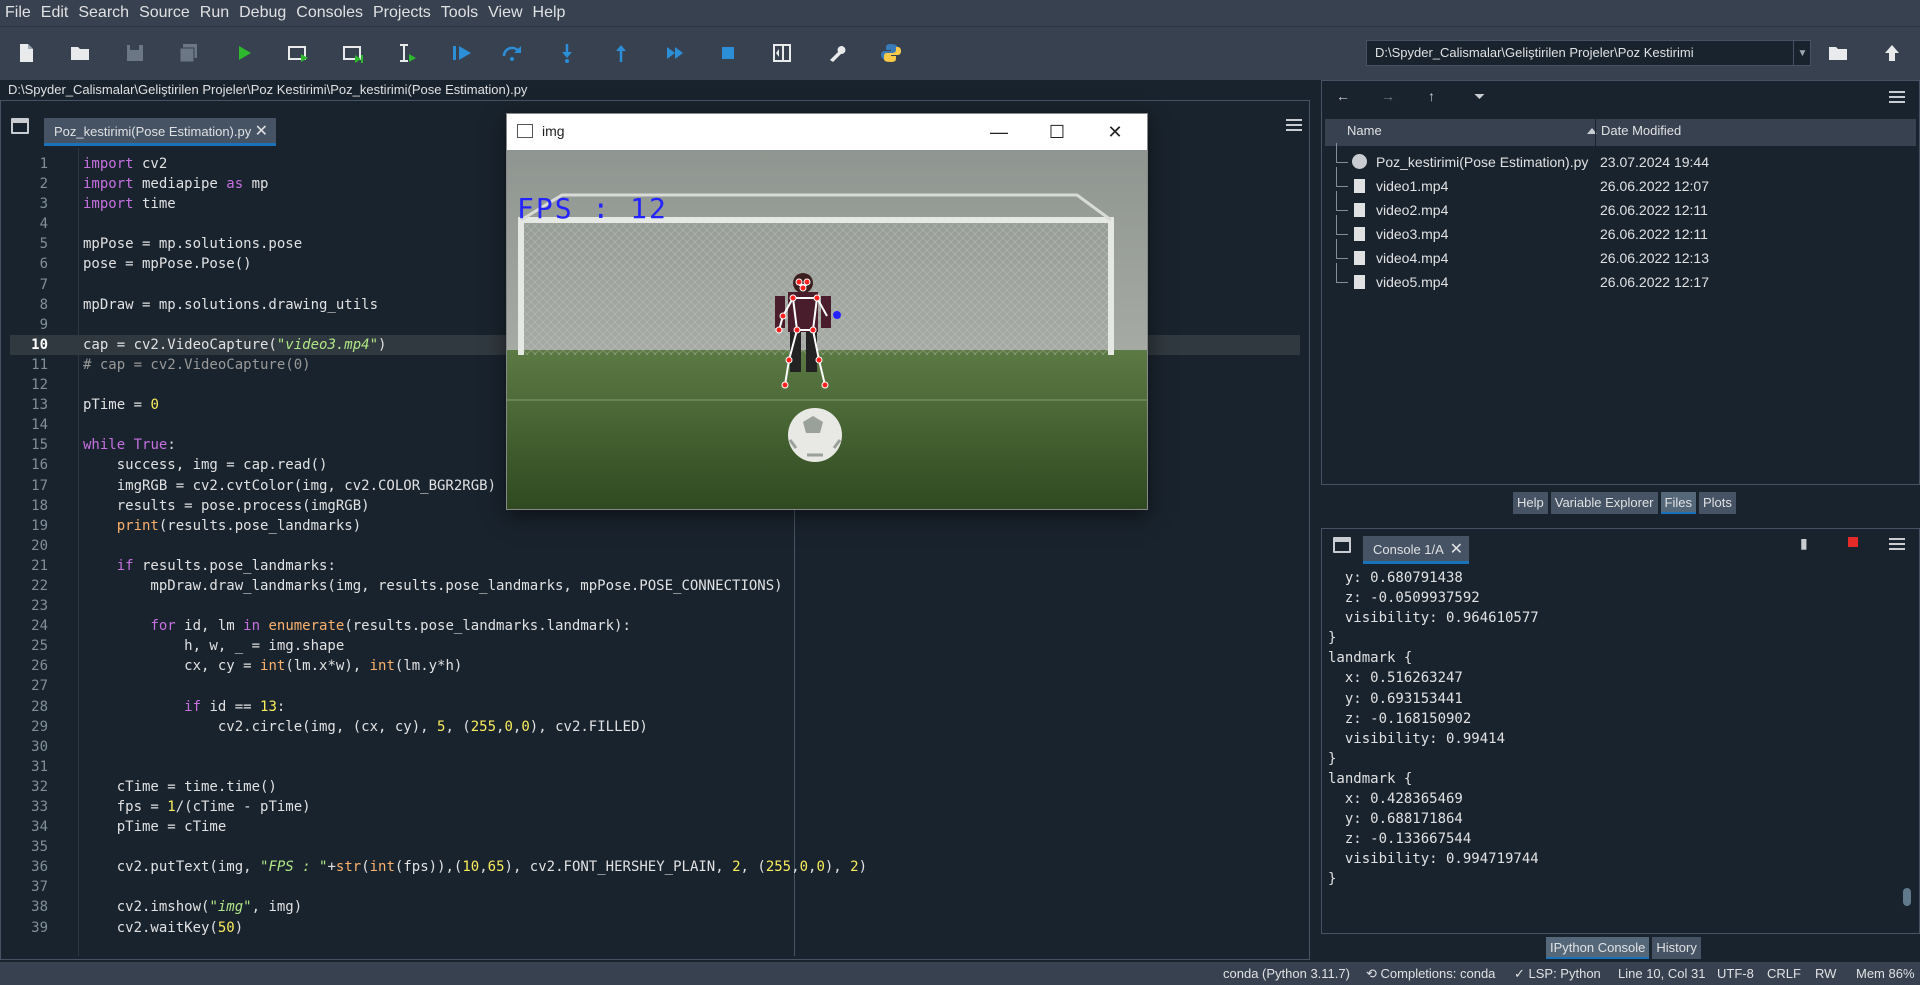  Describe the element at coordinates (103, 13) in the screenshot. I see `menu-search: Search` at that location.